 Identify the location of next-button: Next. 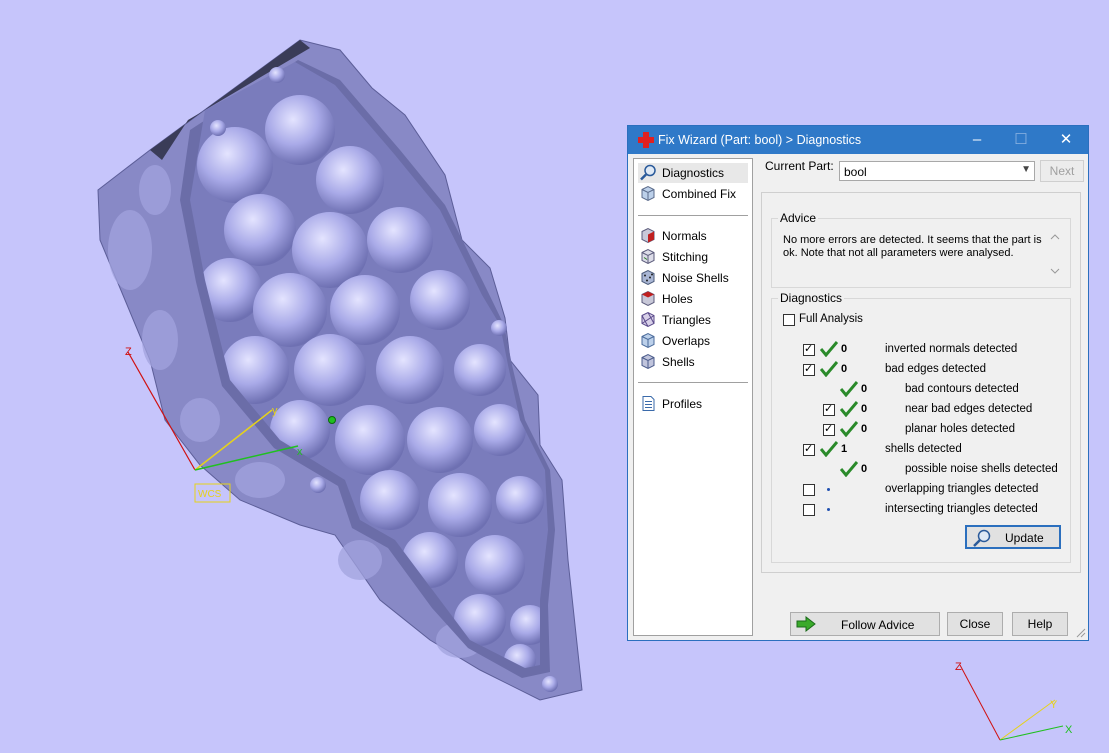
(1062, 171).